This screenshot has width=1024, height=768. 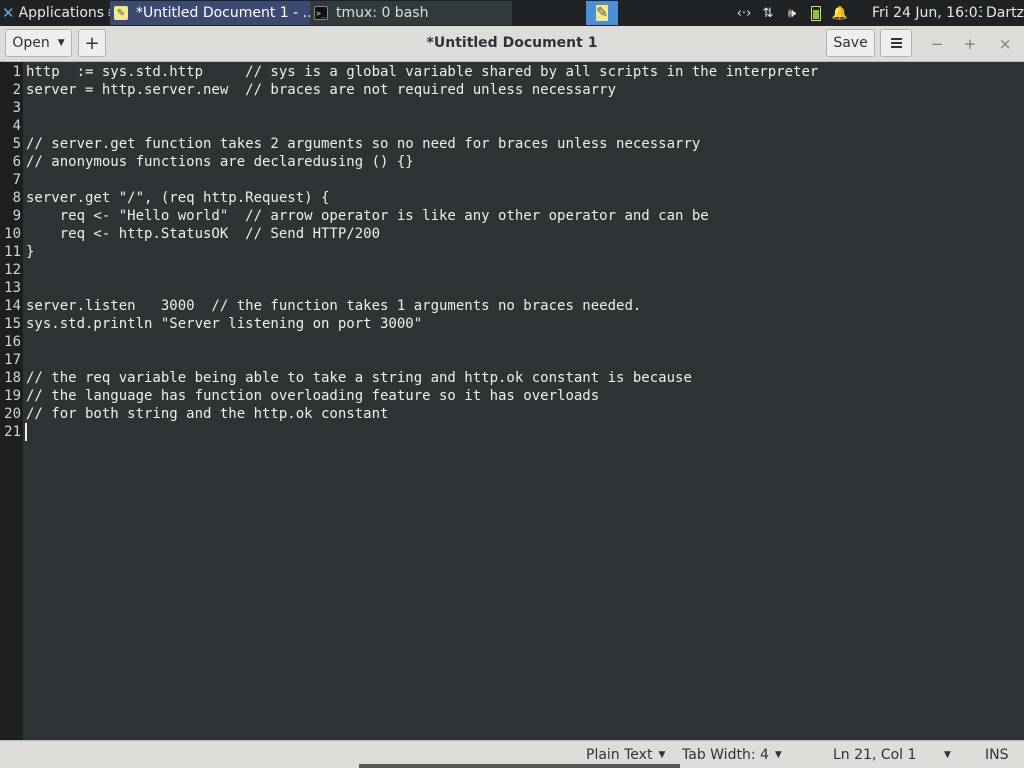 I want to click on line-number: 8, so click(x=16, y=198).